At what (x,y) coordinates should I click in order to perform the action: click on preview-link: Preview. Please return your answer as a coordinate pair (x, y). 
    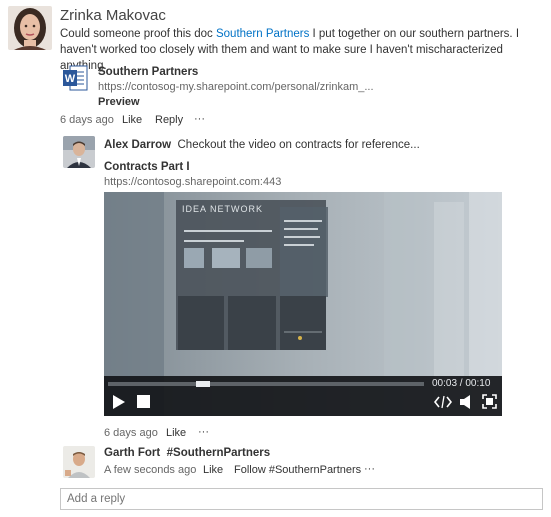
    Looking at the image, I should click on (119, 102).